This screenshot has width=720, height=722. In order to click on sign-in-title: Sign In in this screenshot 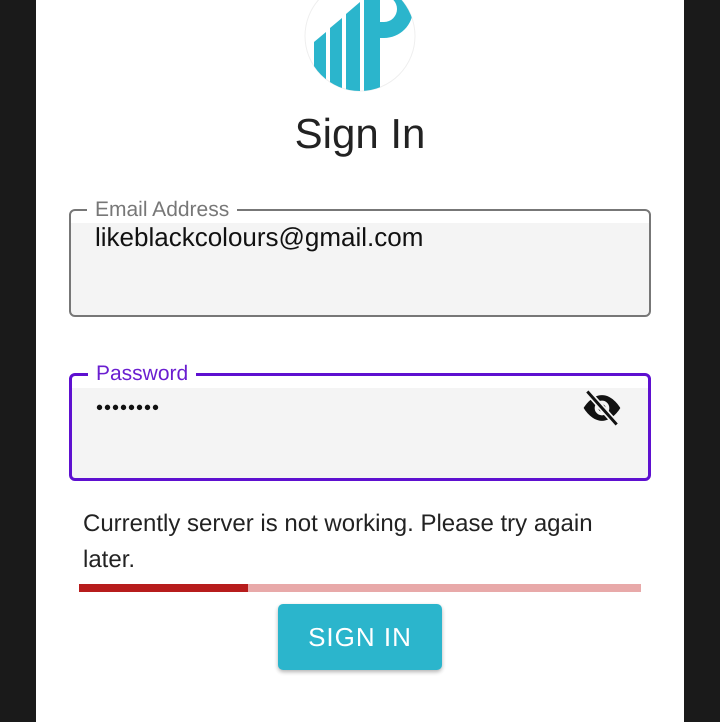, I will do `click(360, 134)`.